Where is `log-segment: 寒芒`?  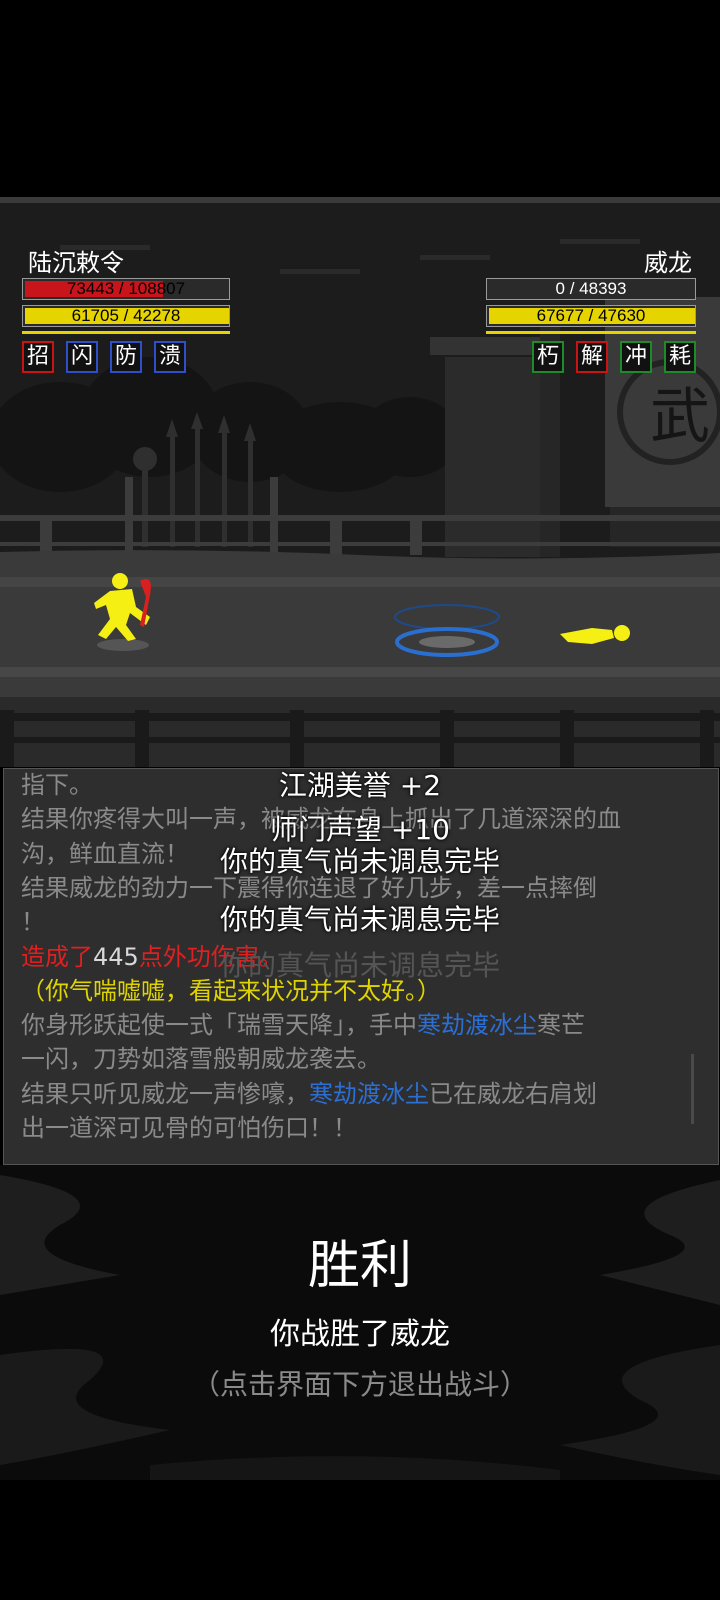 log-segment: 寒芒 is located at coordinates (561, 1025).